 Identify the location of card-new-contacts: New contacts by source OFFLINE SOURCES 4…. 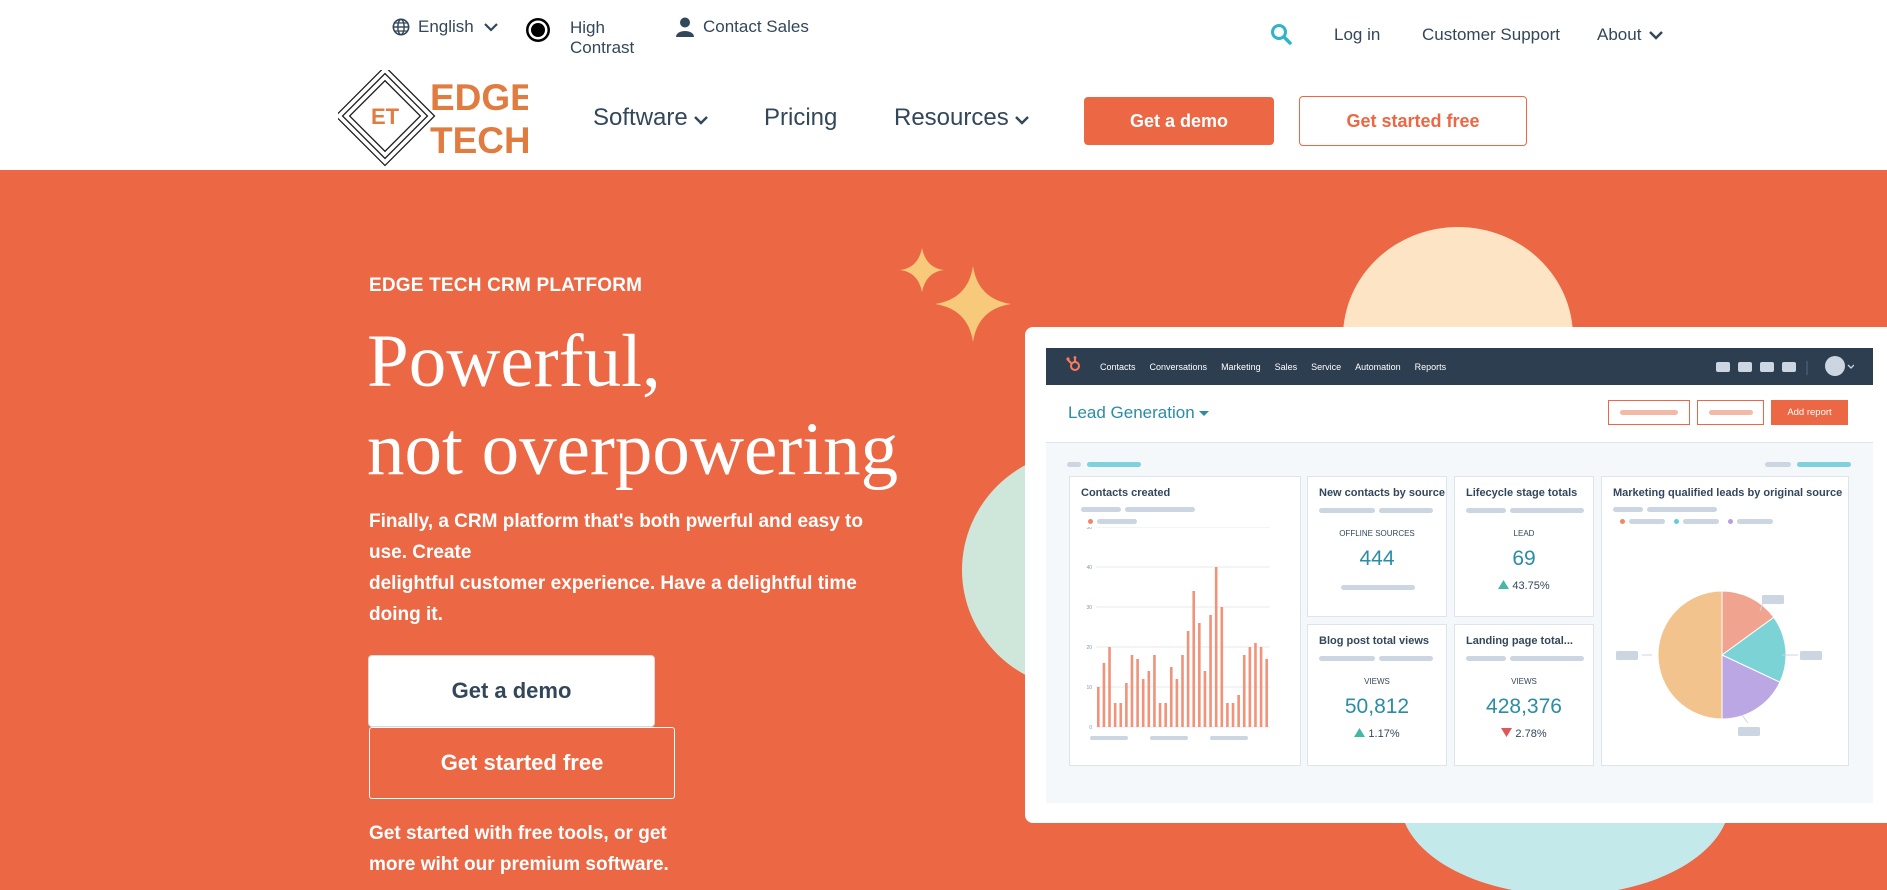
(1377, 546).